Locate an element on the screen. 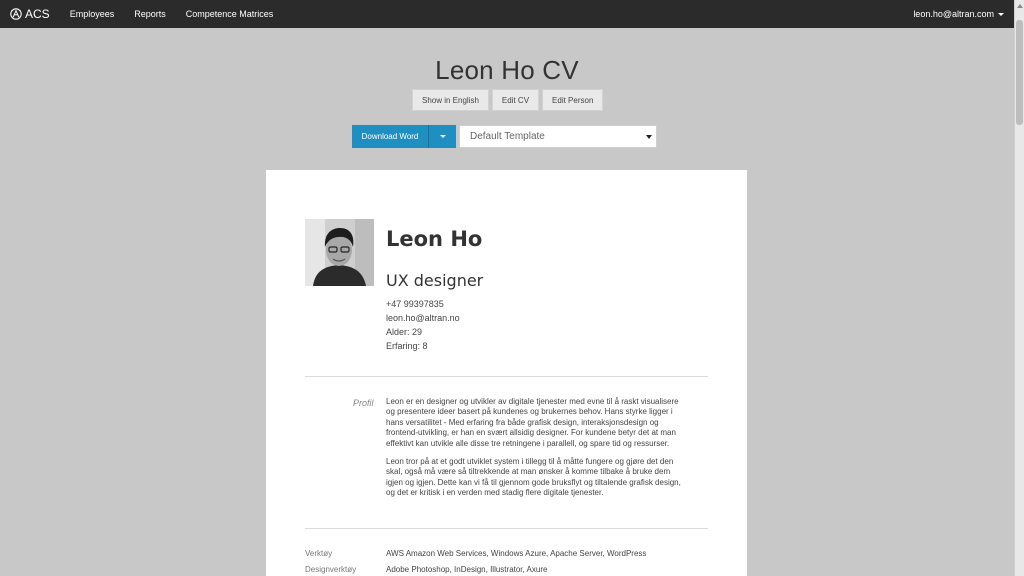 The height and width of the screenshot is (576, 1024). experience-years: Erfaring: 8 is located at coordinates (407, 346).